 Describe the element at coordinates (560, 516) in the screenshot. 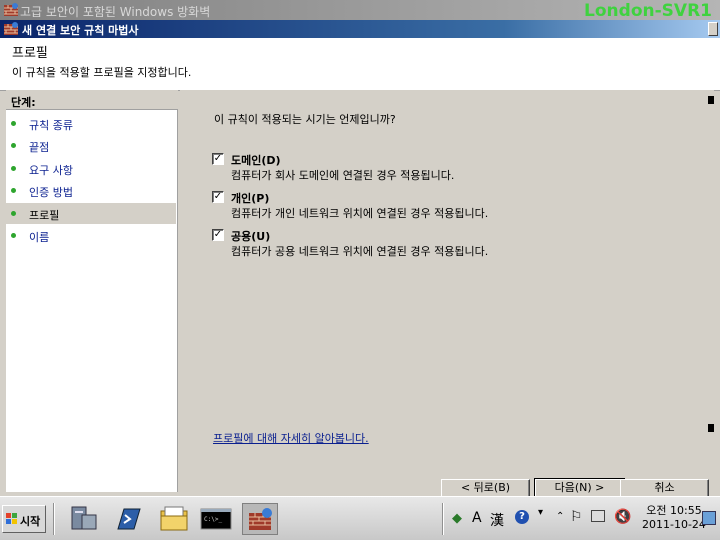

I see `show-hidden-icons: ⌃` at that location.